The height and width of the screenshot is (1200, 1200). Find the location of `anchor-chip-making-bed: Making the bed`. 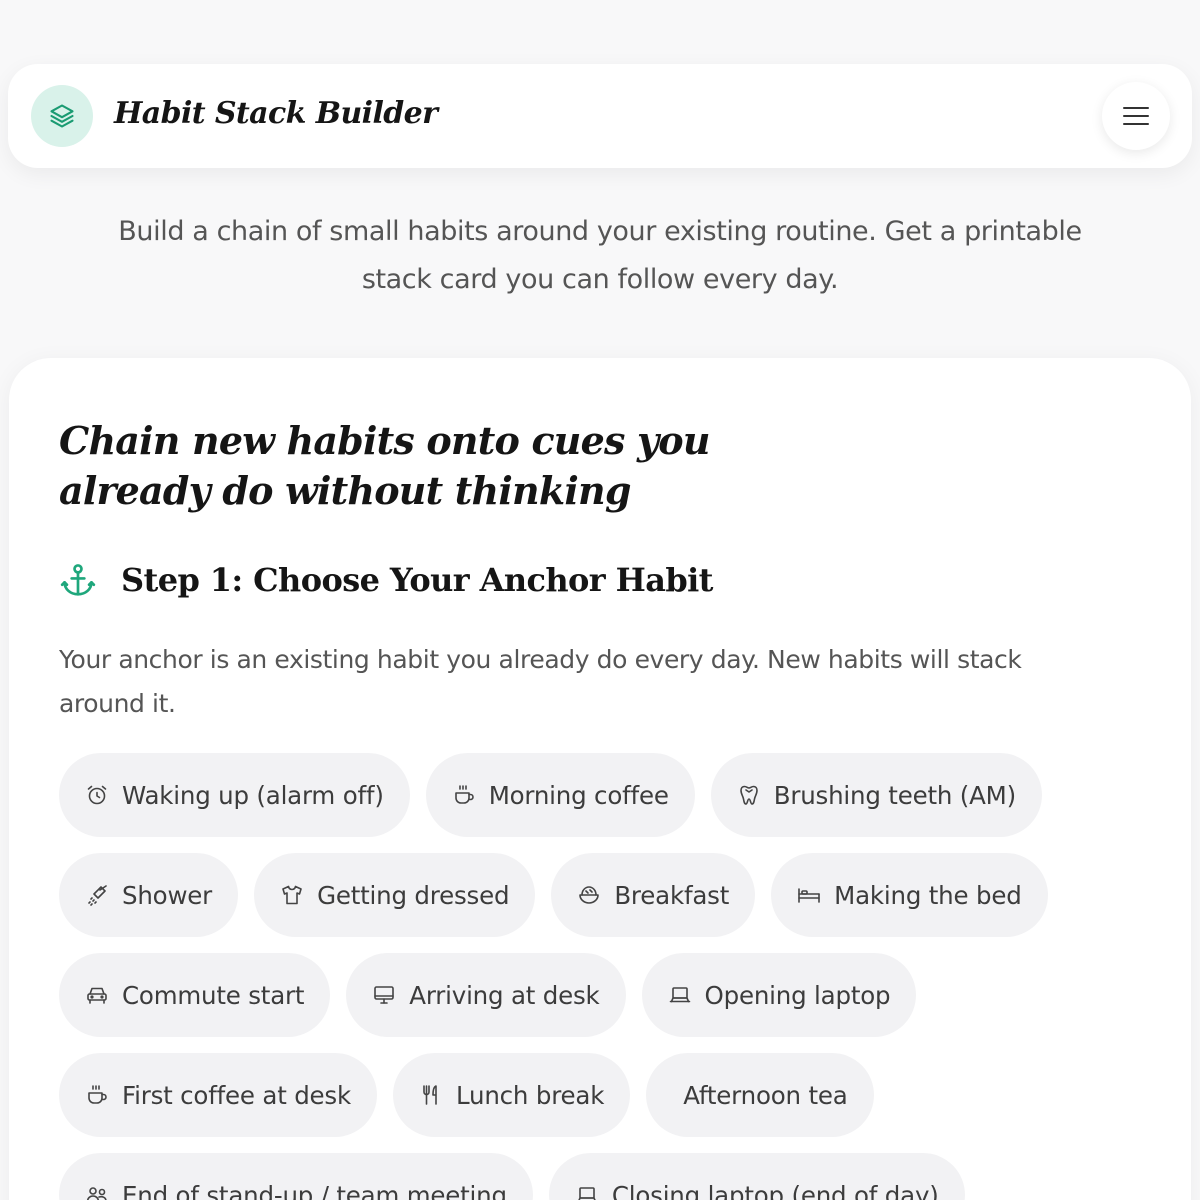

anchor-chip-making-bed: Making the bed is located at coordinates (909, 895).